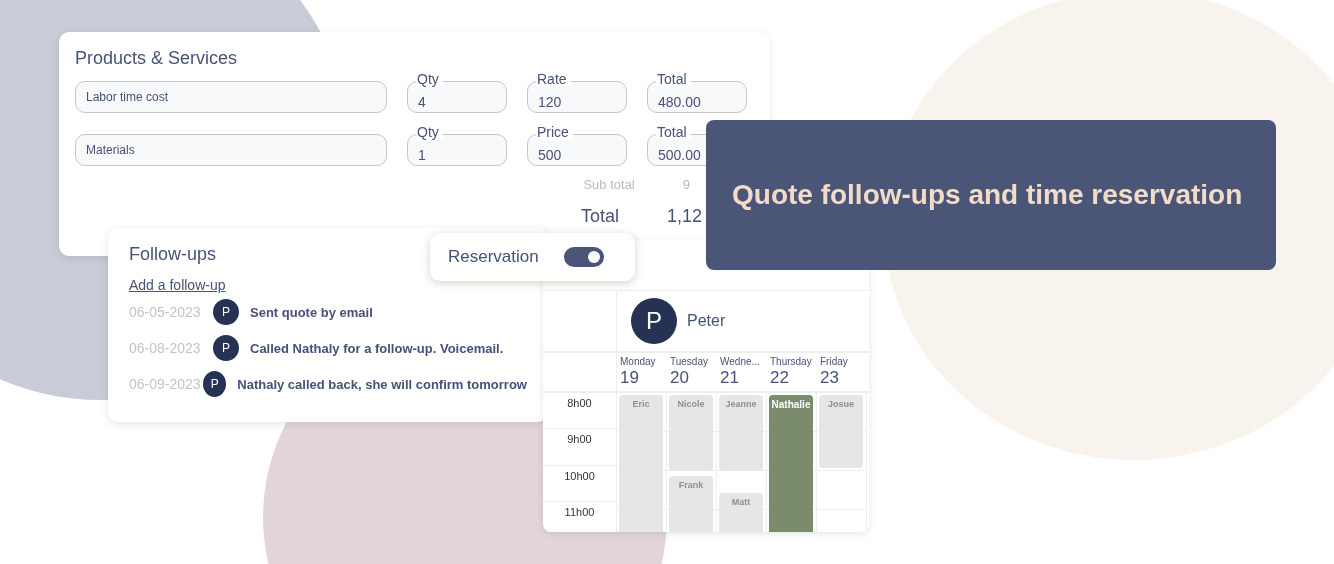 Image resolution: width=1334 pixels, height=564 pixels. I want to click on follow-up-date: 06-08-2023, so click(165, 348).